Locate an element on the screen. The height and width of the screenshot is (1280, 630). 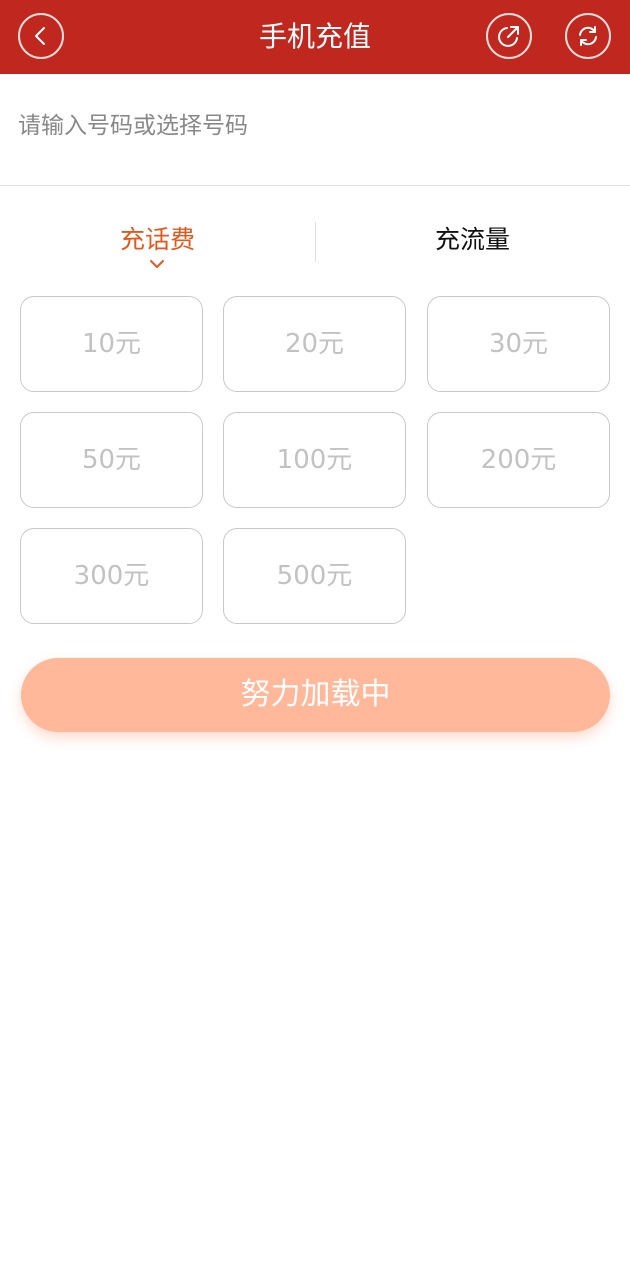
phone-input-row is located at coordinates (315, 130).